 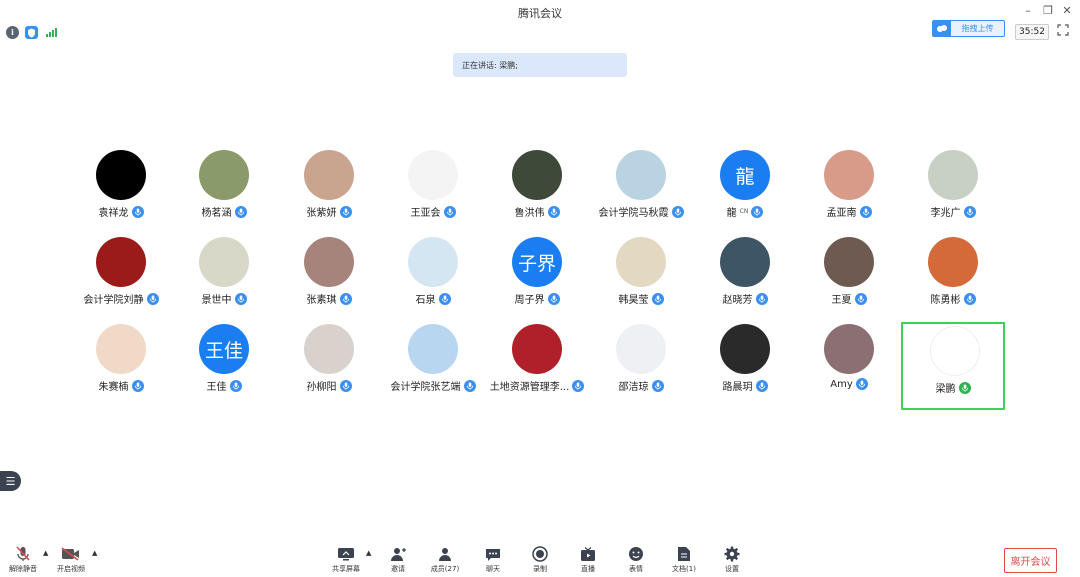 I want to click on start-video-button: 开启视频, so click(x=71, y=559).